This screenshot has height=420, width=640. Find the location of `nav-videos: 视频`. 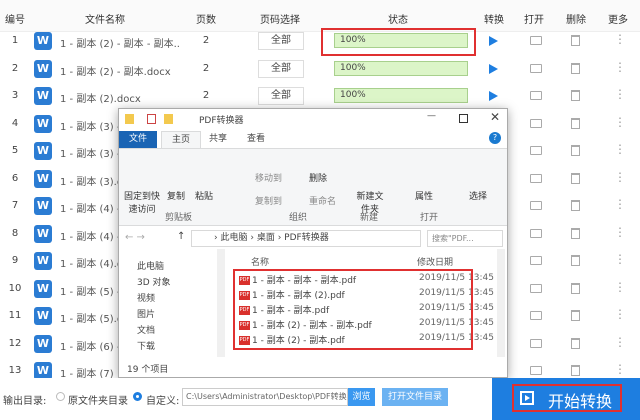

nav-videos: 视频 is located at coordinates (146, 297).